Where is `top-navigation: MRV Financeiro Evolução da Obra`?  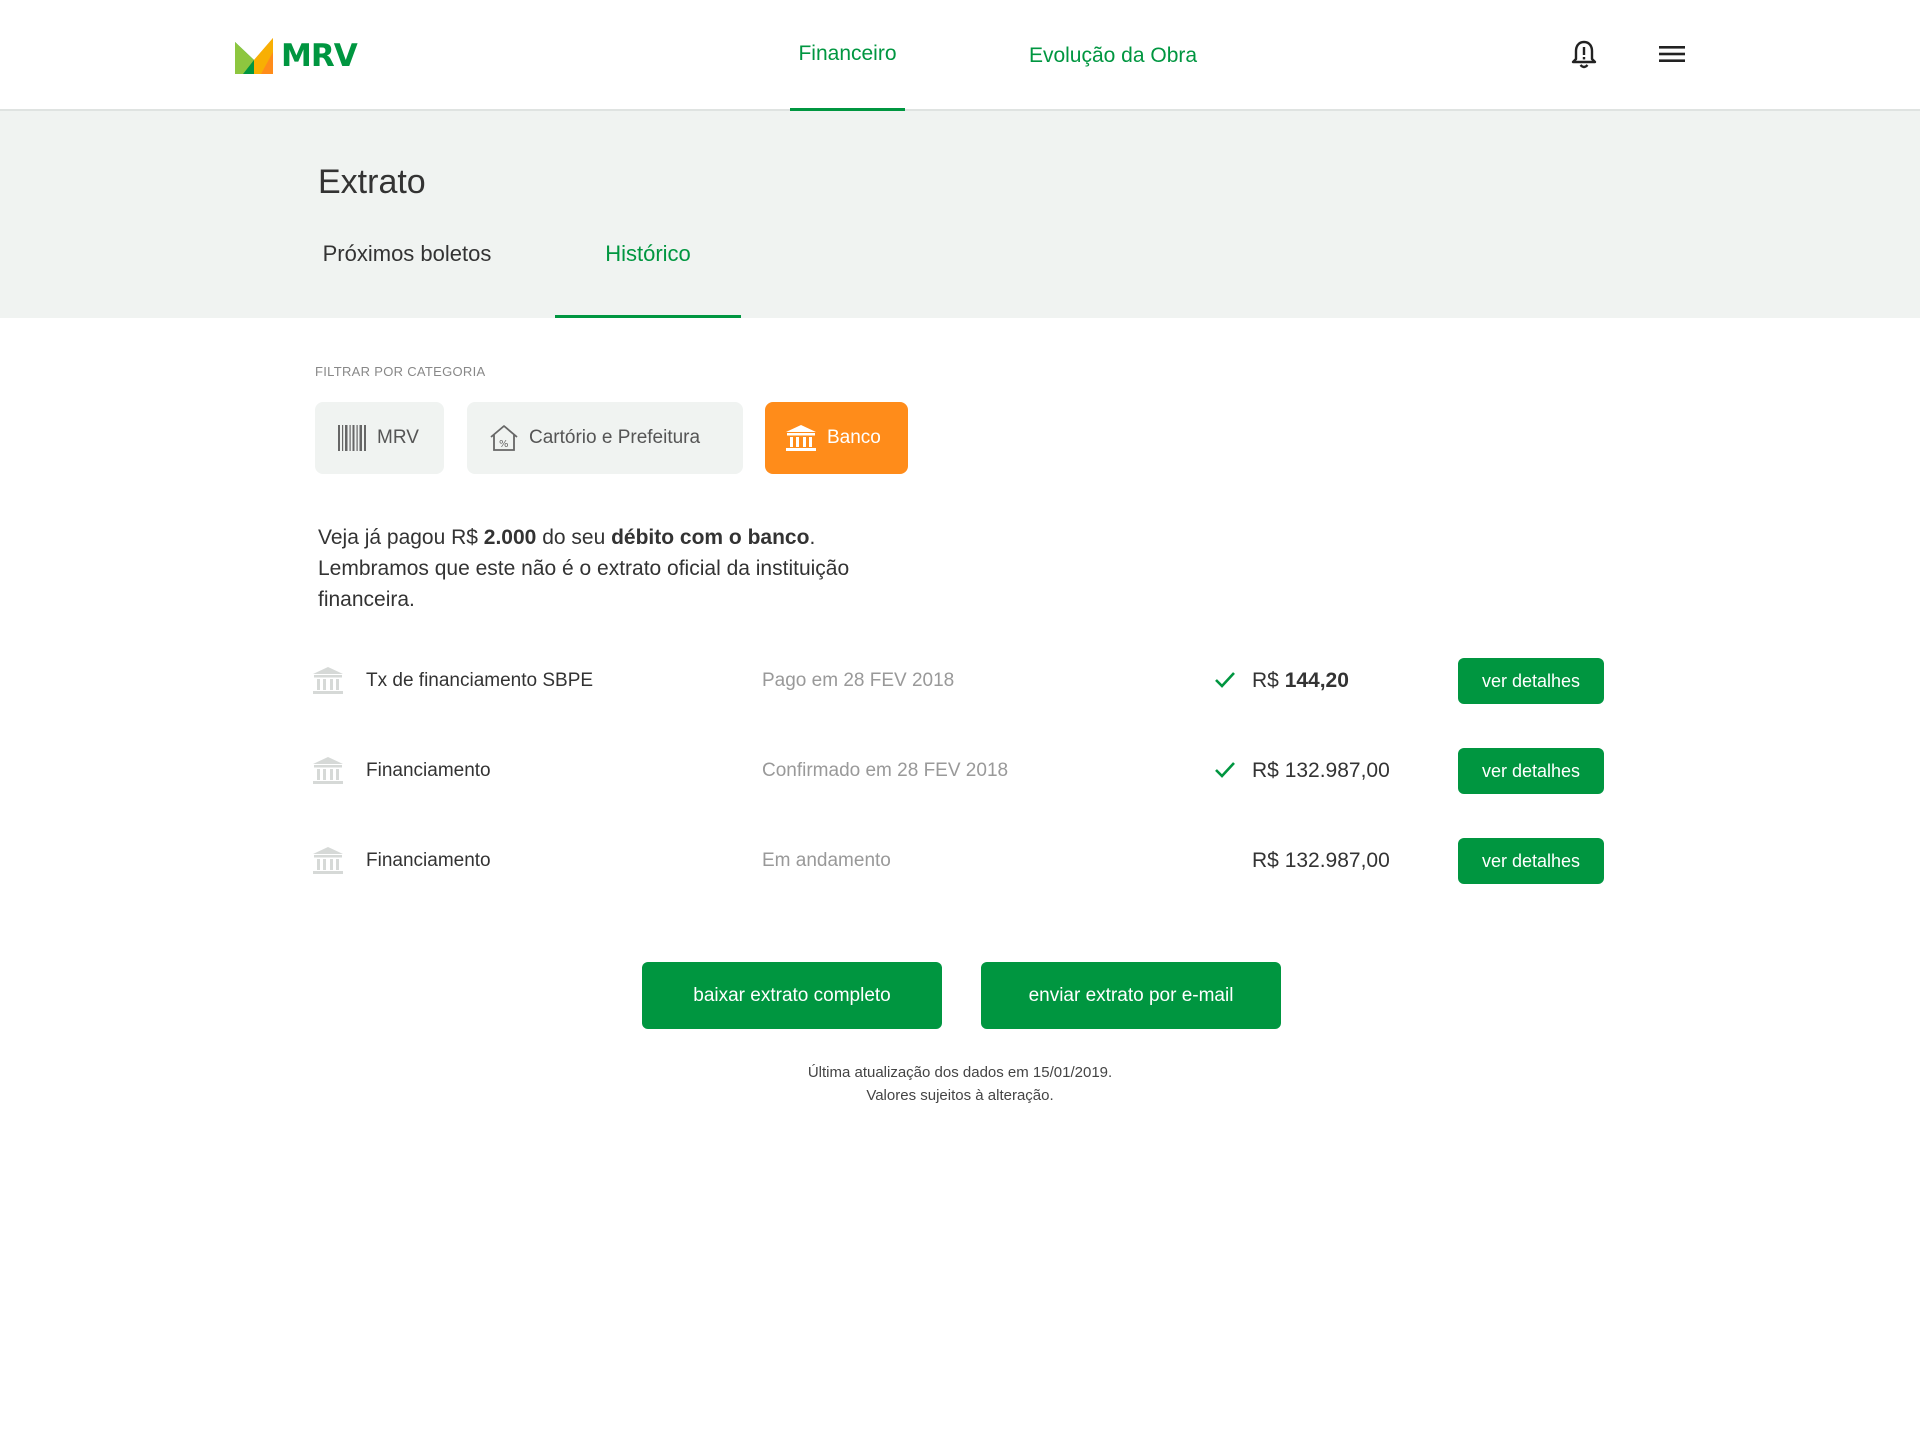
top-navigation: MRV Financeiro Evolução da Obra is located at coordinates (960, 55).